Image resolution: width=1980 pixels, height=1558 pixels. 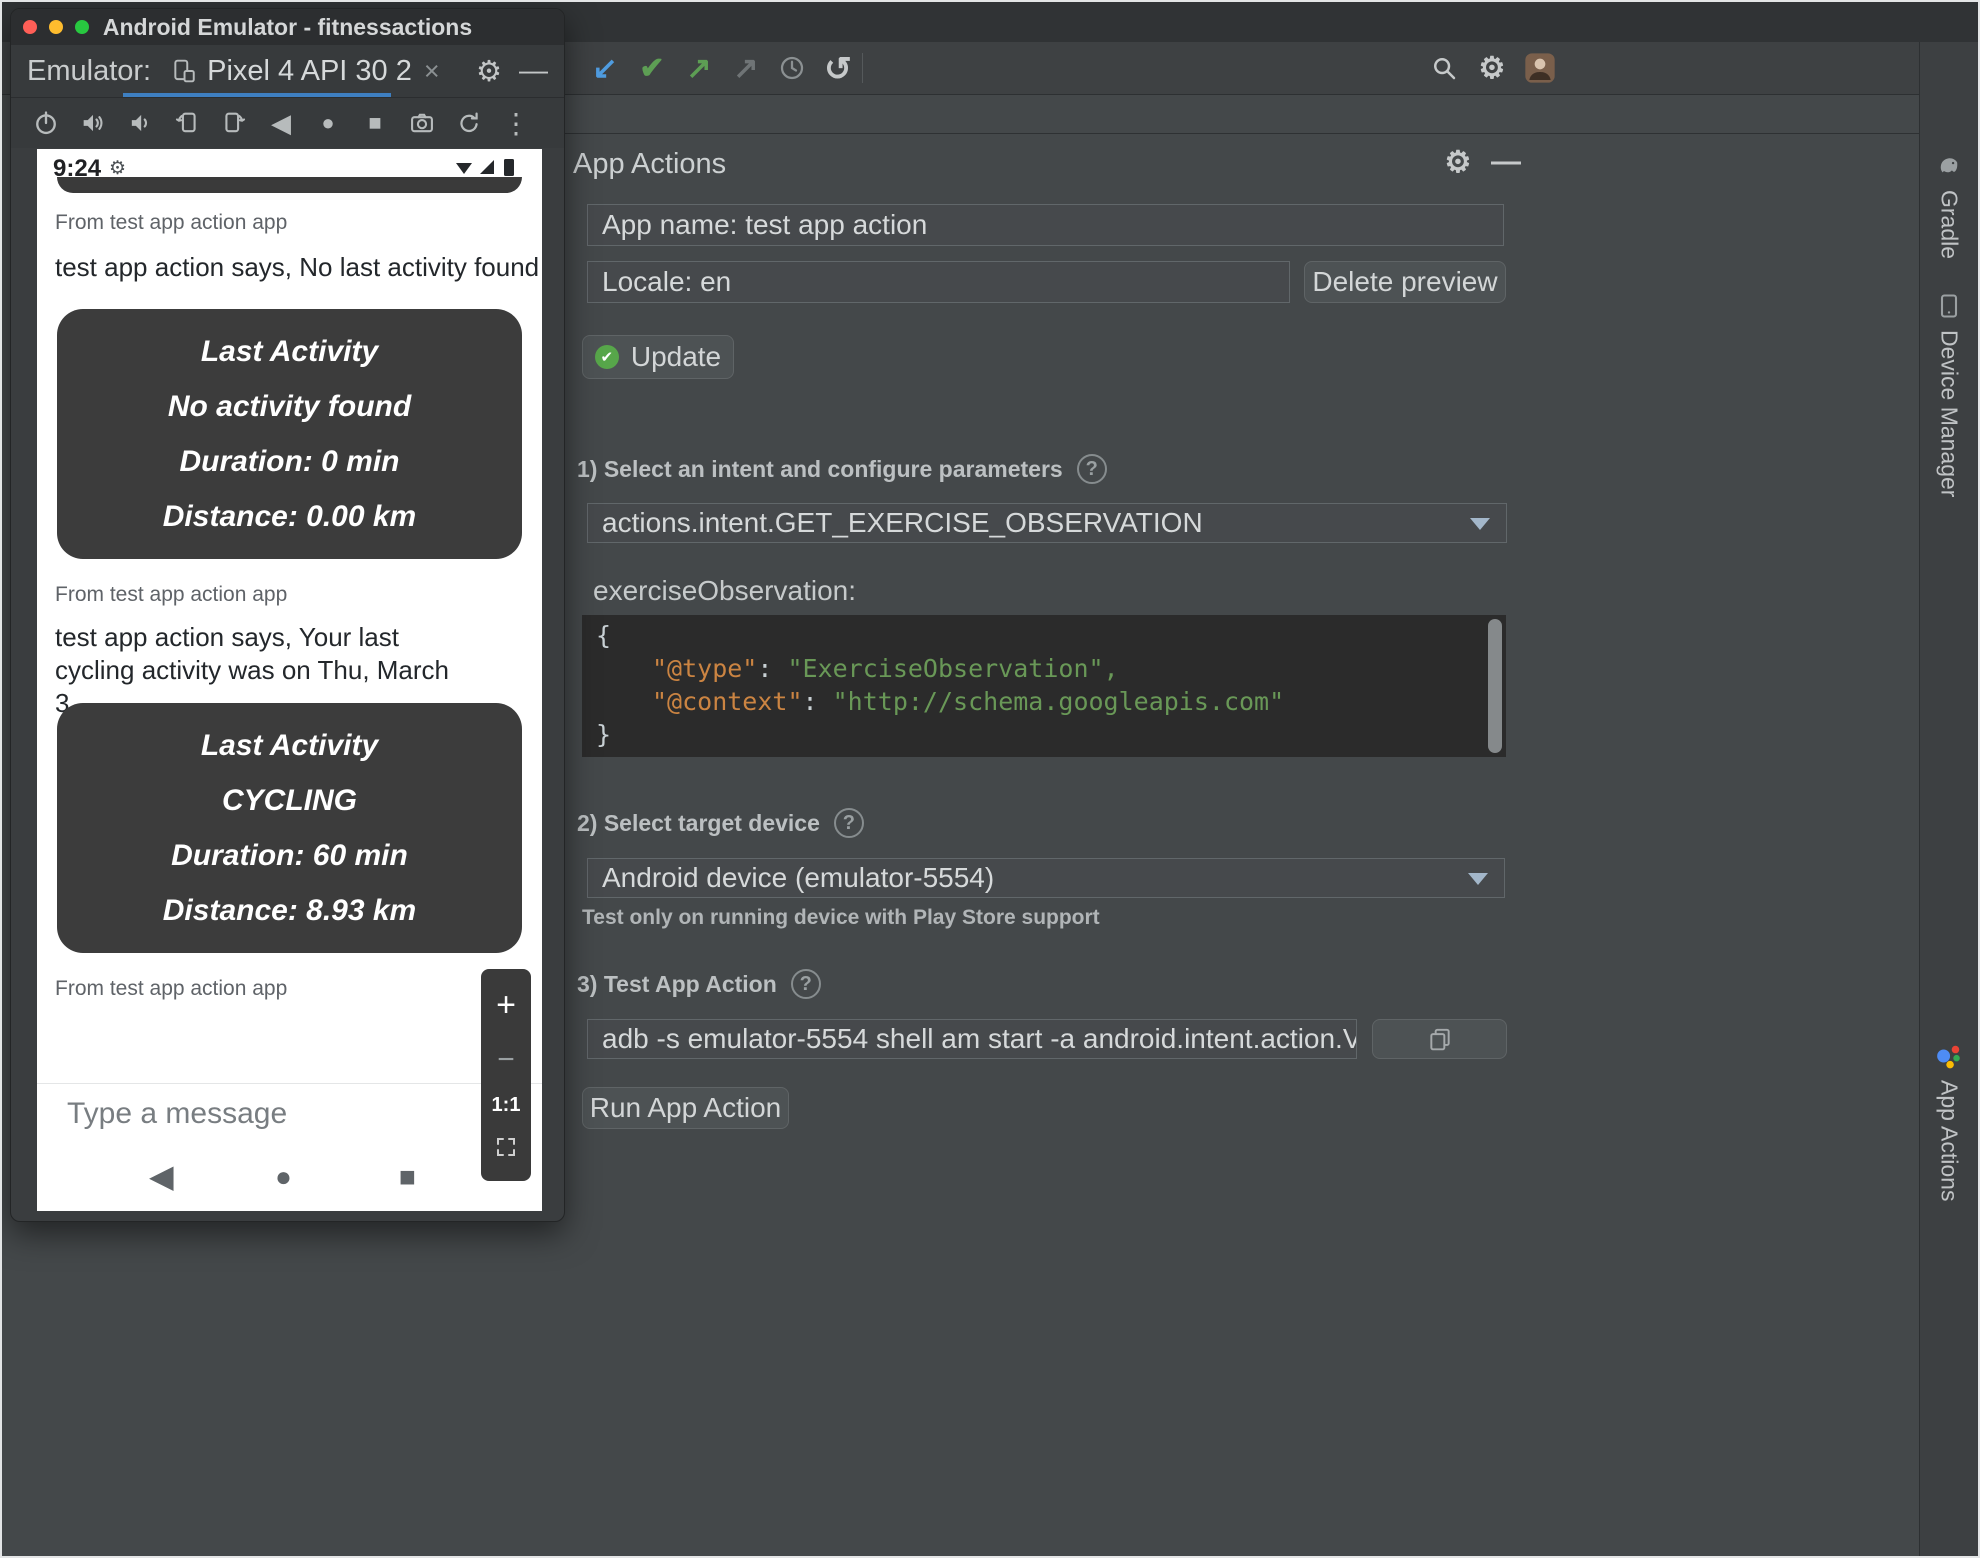 What do you see at coordinates (1444, 68) in the screenshot?
I see `search-icon` at bounding box center [1444, 68].